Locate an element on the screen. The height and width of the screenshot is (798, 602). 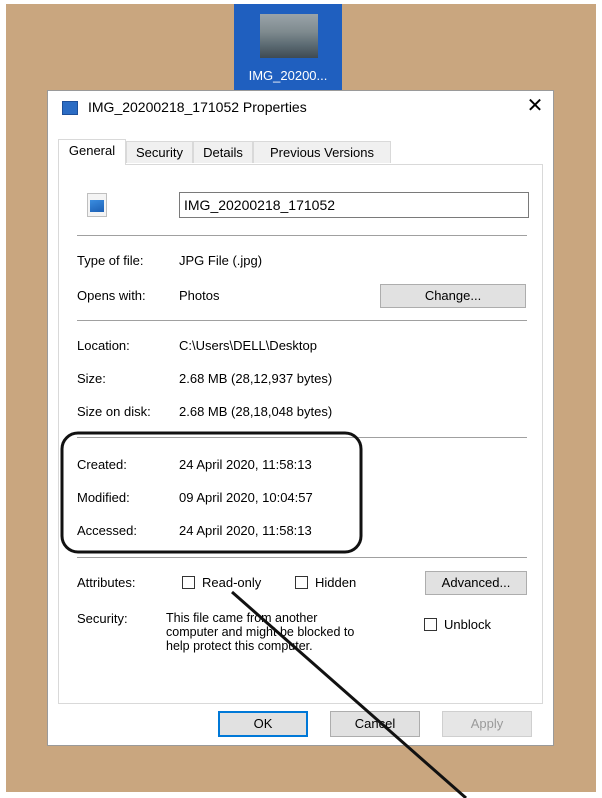
location-label: Location: is located at coordinates (103, 345).